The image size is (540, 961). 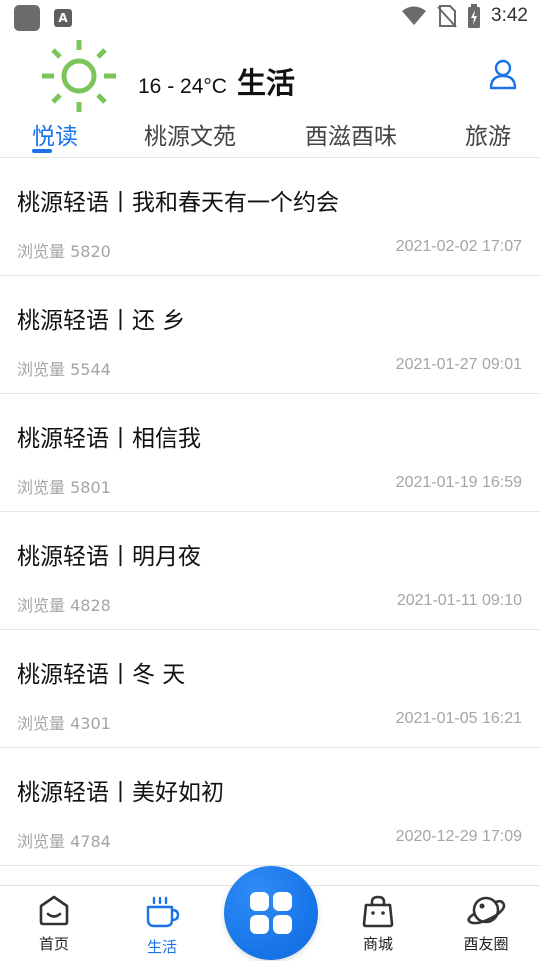 What do you see at coordinates (182, 86) in the screenshot?
I see `temperature: 16 - 24°C` at bounding box center [182, 86].